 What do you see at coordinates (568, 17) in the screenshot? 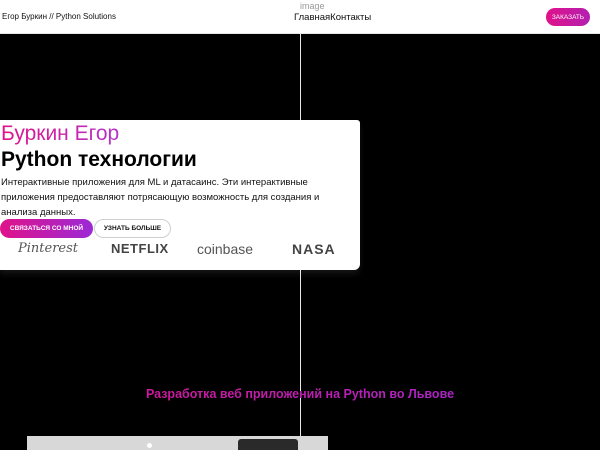
I see `order-button: ЗАКАЗАТЬ` at bounding box center [568, 17].